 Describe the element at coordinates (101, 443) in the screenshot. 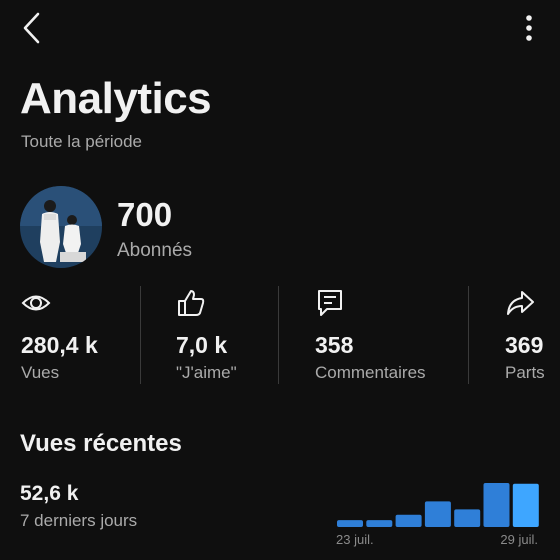

I see `recent-views-title: Vues récentes` at that location.